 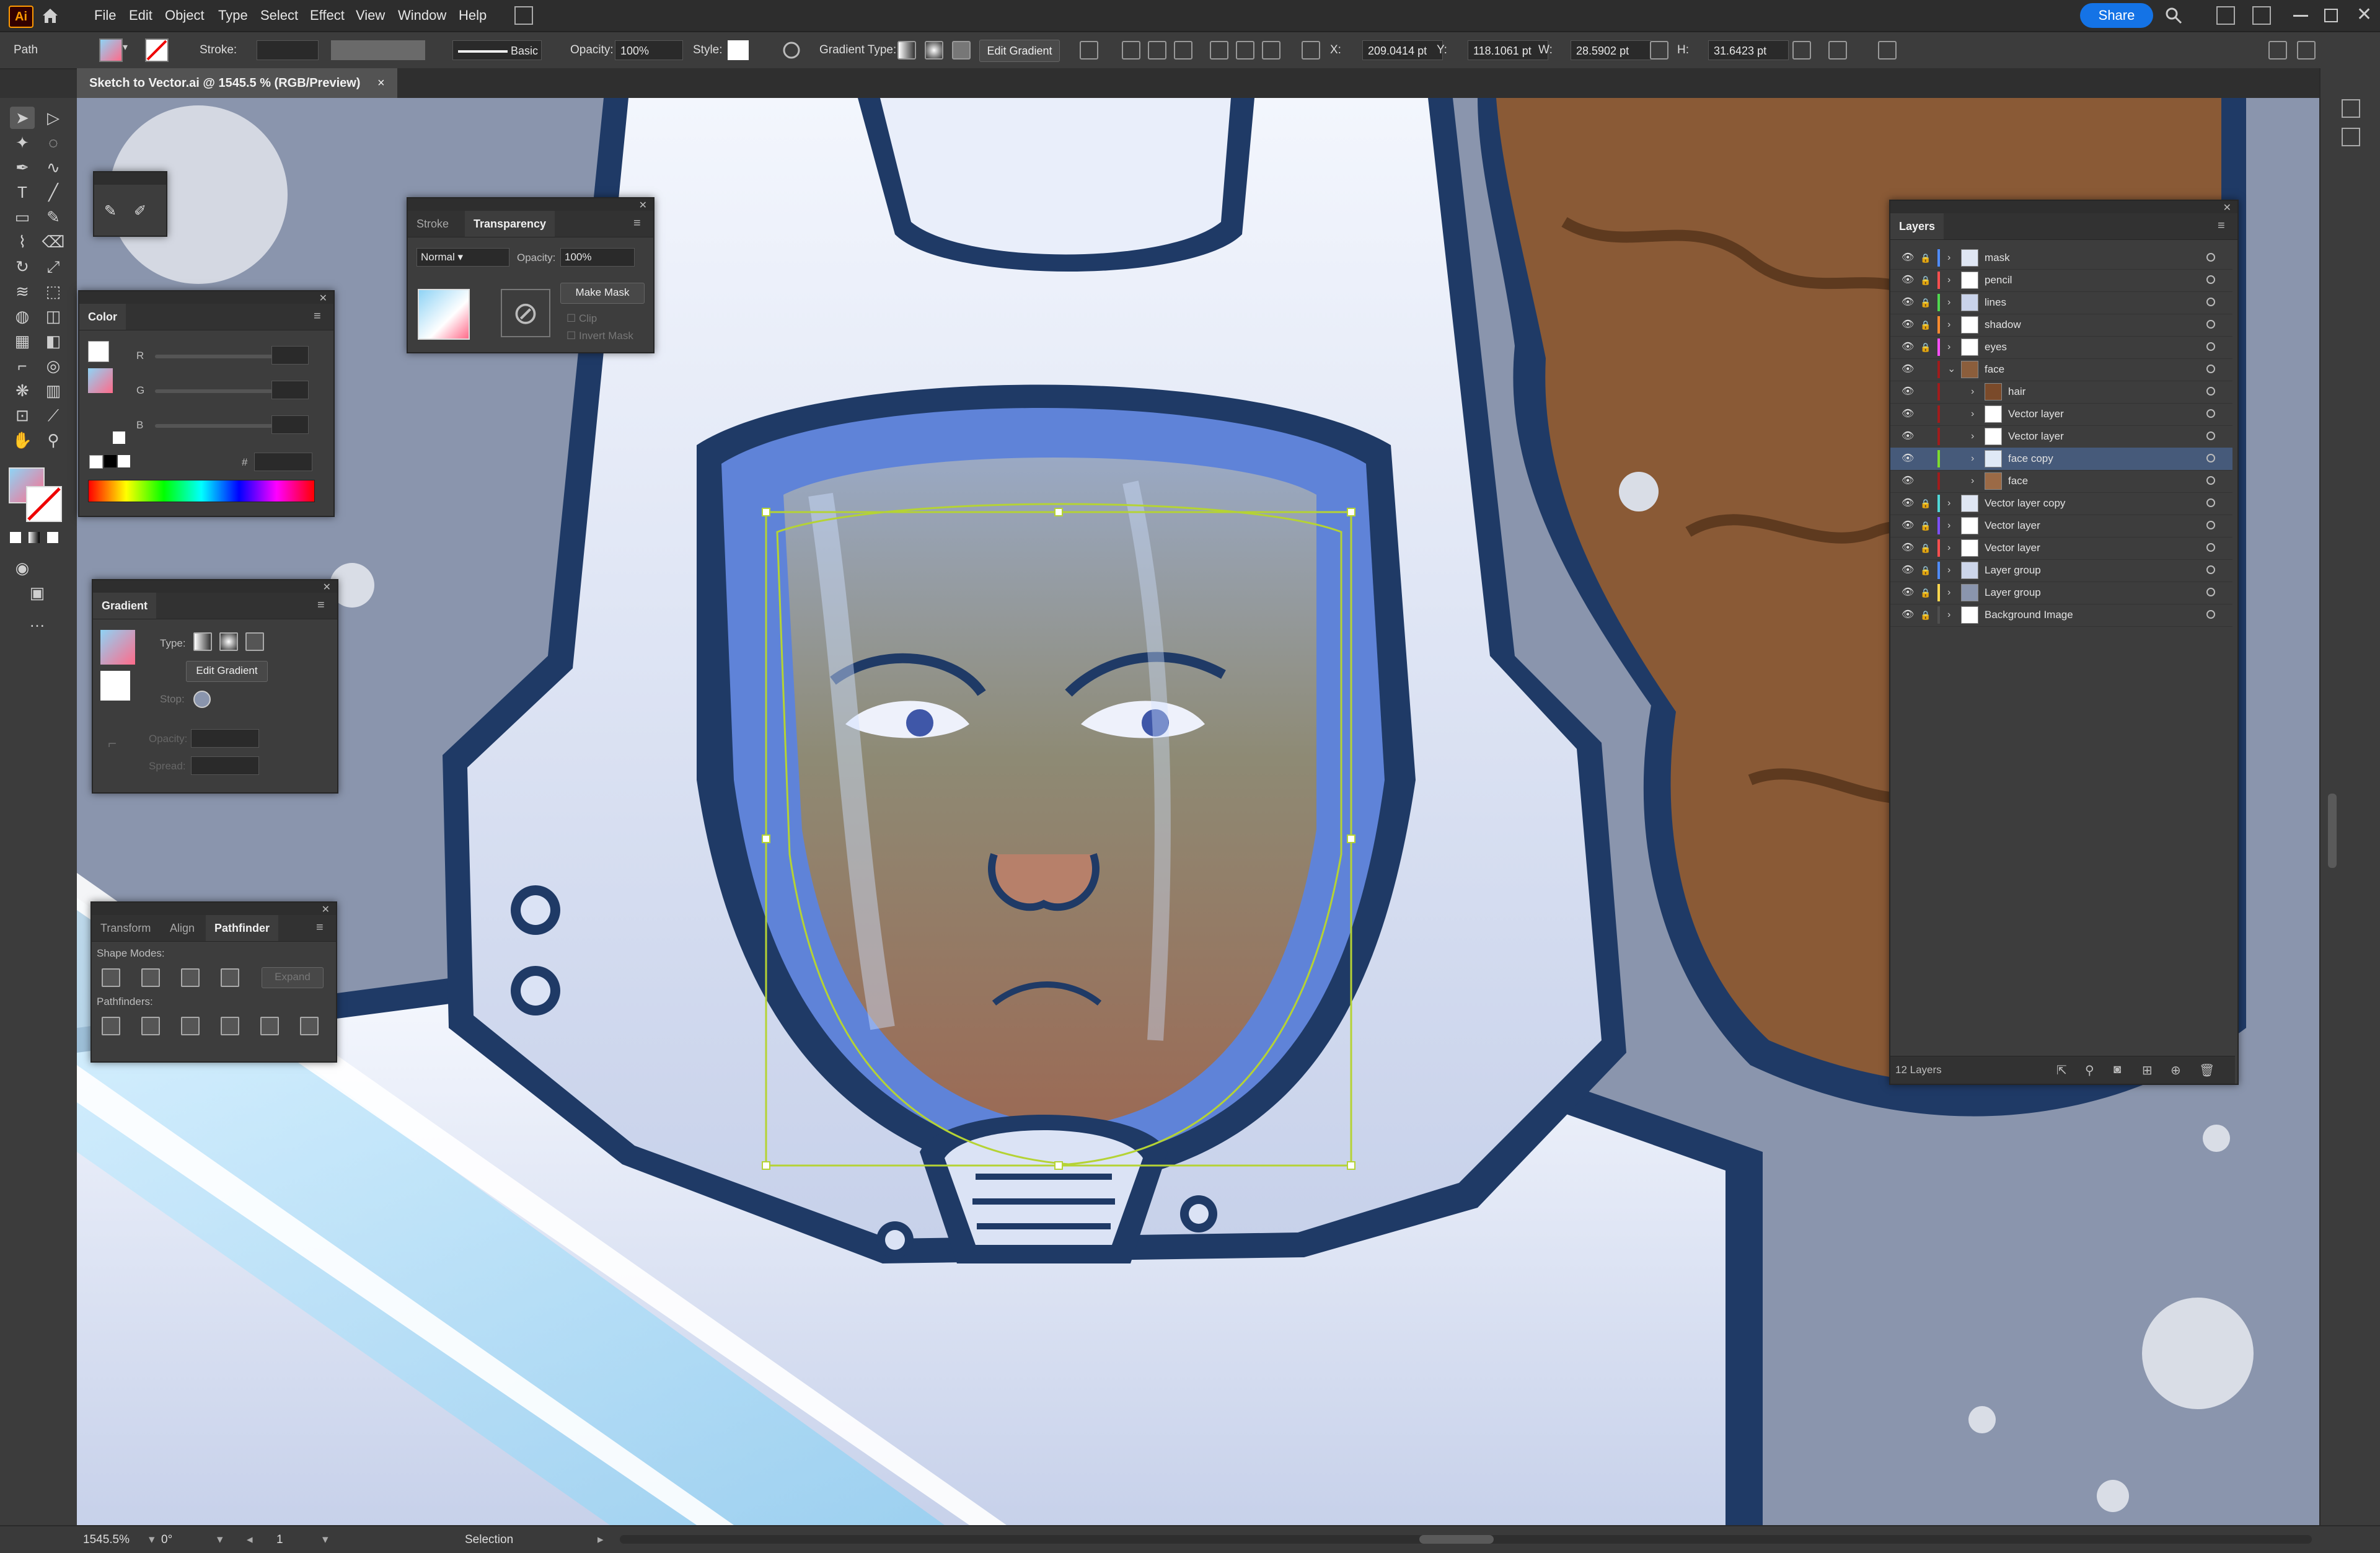 I want to click on align-to-icon, so click(x=1089, y=50).